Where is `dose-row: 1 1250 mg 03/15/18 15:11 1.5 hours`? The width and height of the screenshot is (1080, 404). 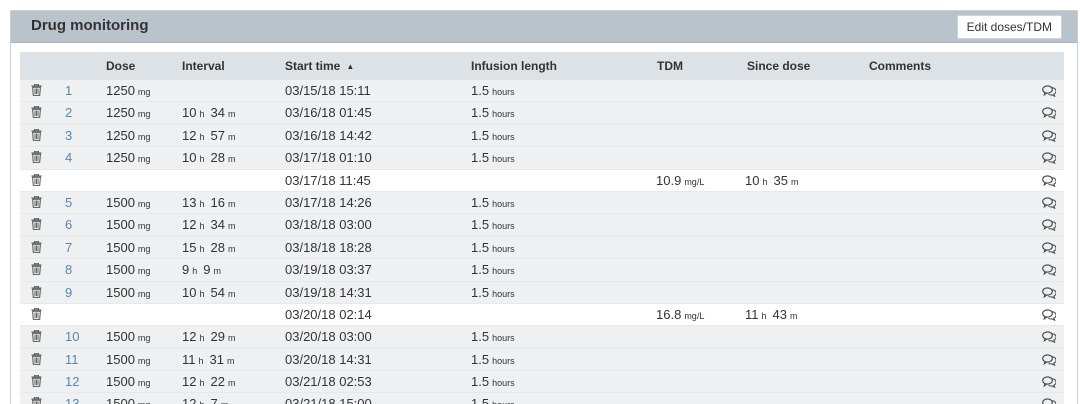 dose-row: 1 1250 mg 03/15/18 15:11 1.5 hours is located at coordinates (542, 91).